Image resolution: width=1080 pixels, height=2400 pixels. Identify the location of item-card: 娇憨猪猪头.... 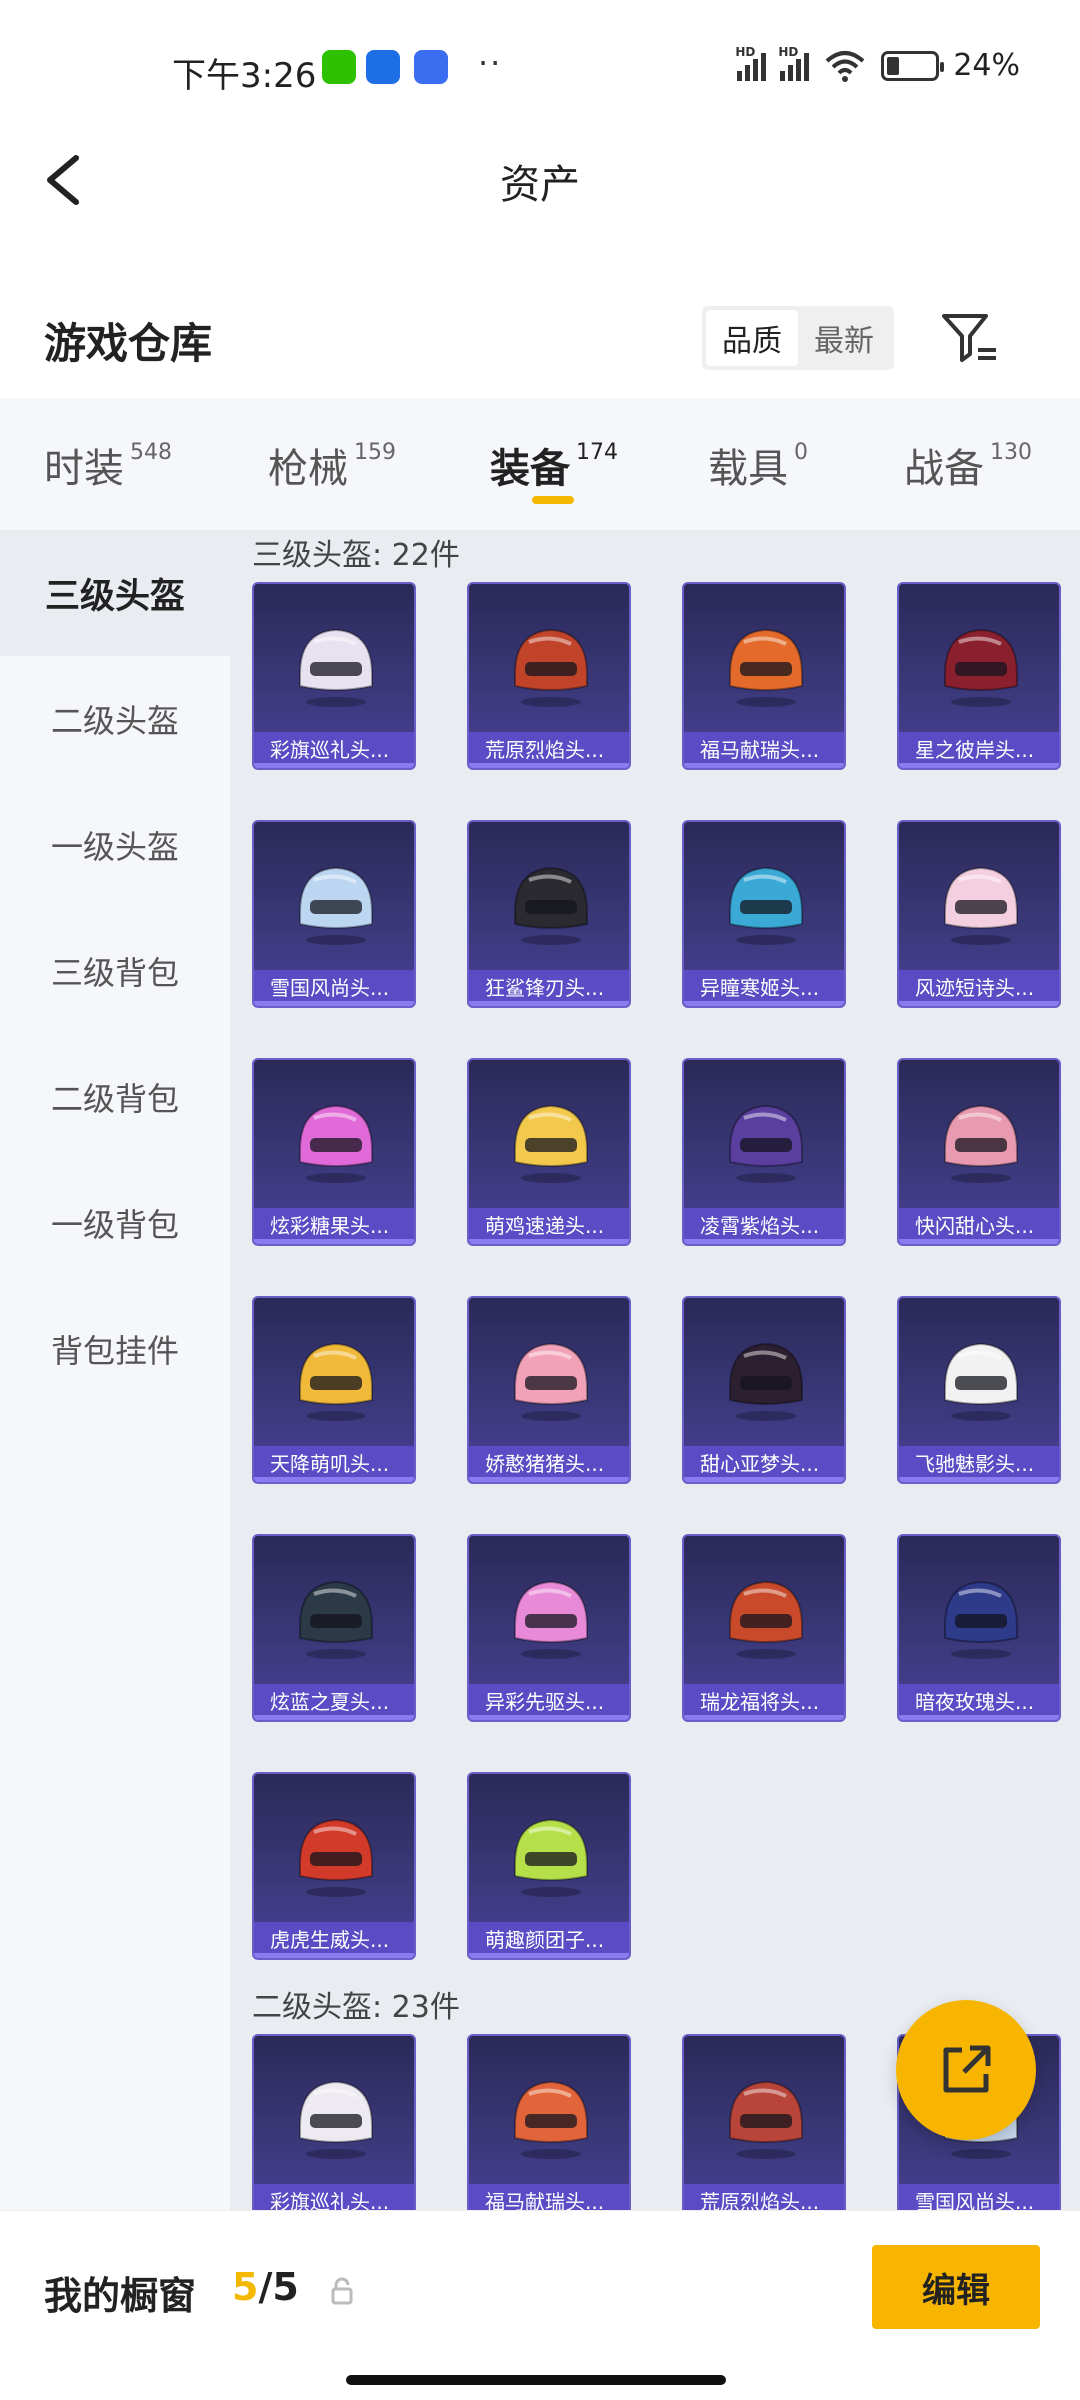
(549, 1390).